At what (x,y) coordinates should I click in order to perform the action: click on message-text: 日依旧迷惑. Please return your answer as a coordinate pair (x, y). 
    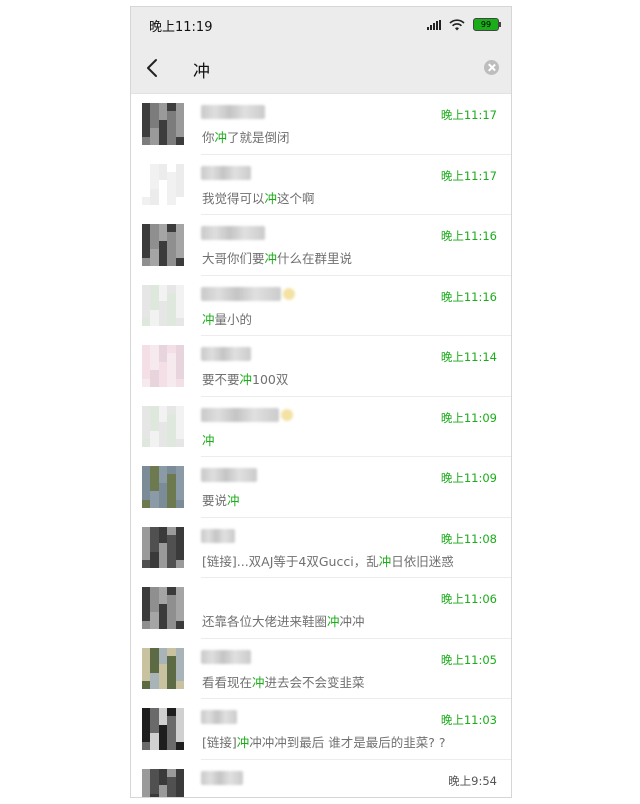
    Looking at the image, I should click on (422, 561).